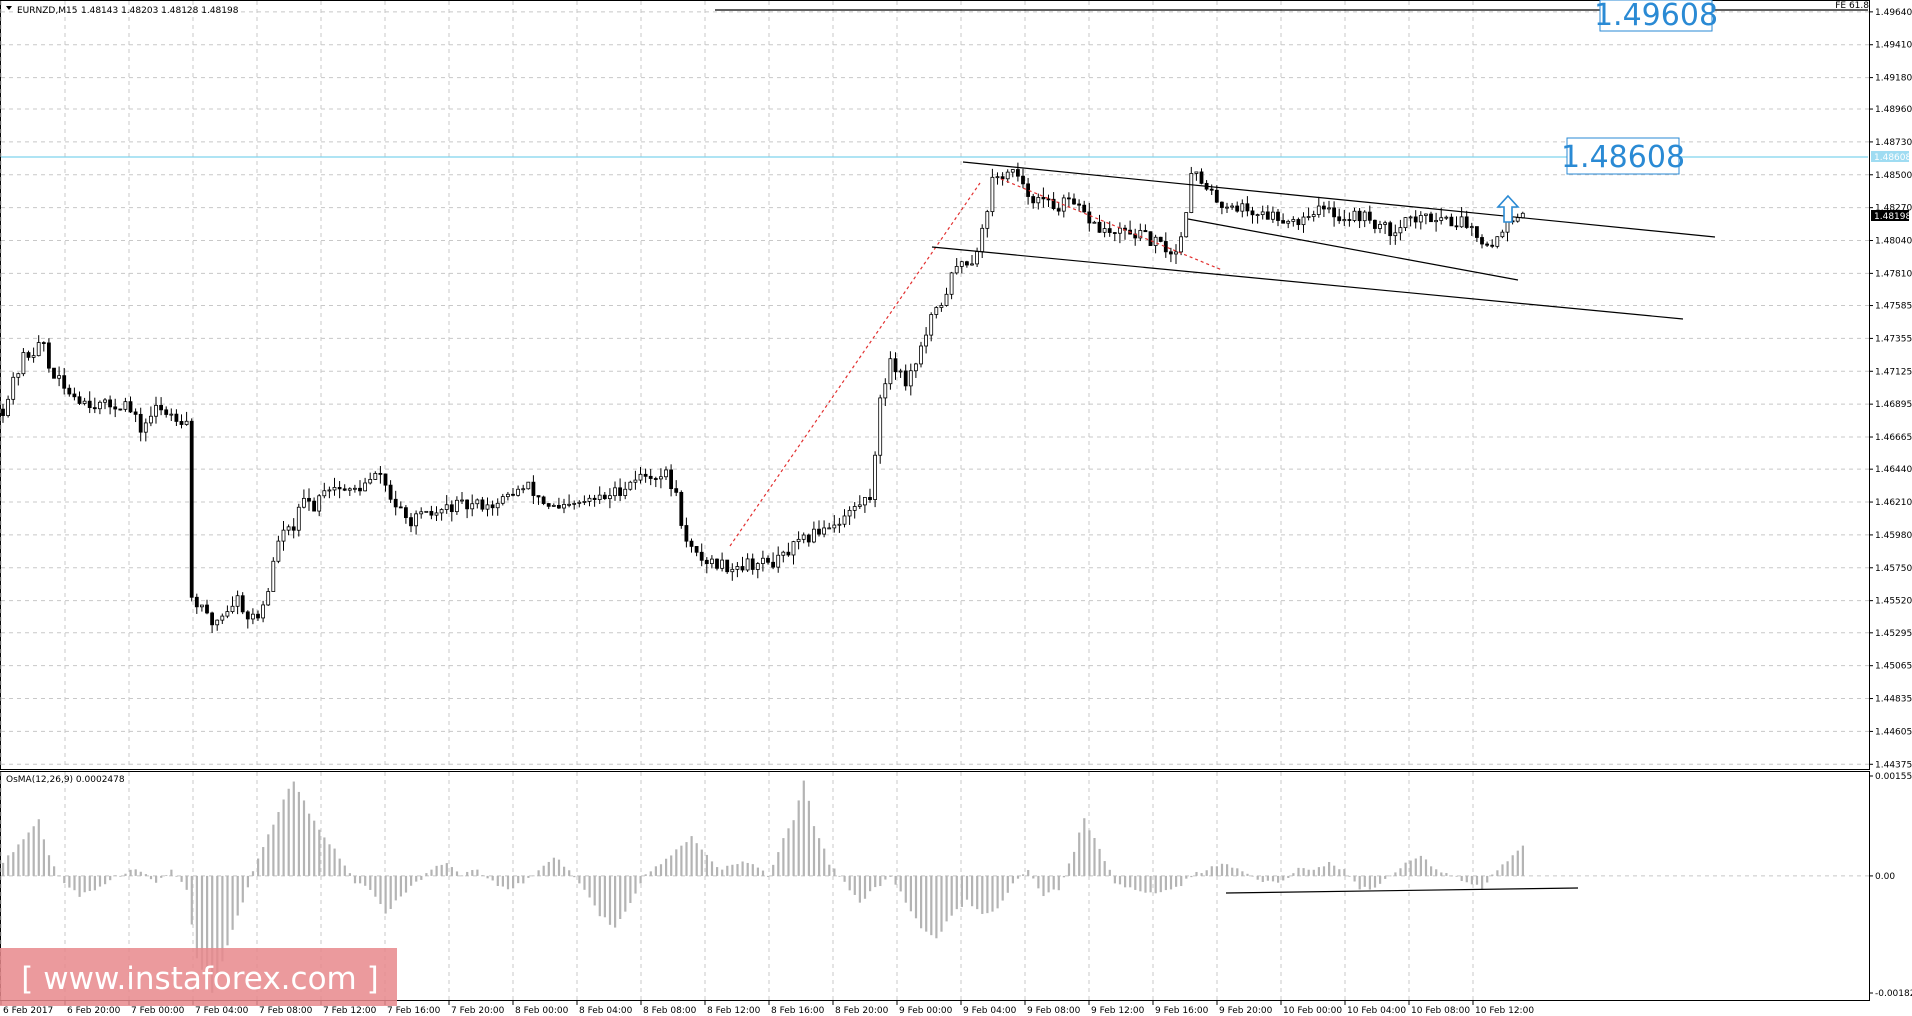 The width and height of the screenshot is (1912, 1016). I want to click on time-tick-label: 7 Feb 00:00, so click(158, 1011).